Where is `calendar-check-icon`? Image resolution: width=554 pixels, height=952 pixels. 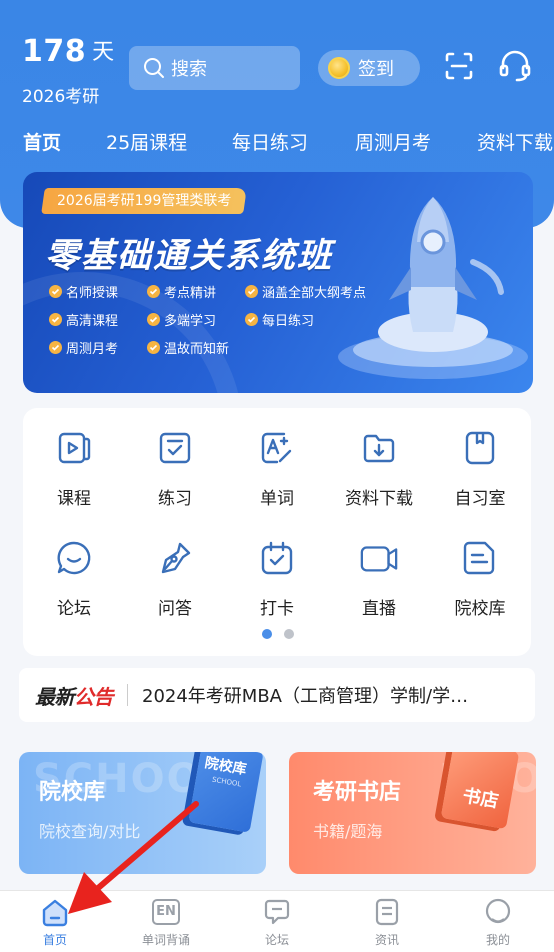 calendar-check-icon is located at coordinates (277, 558).